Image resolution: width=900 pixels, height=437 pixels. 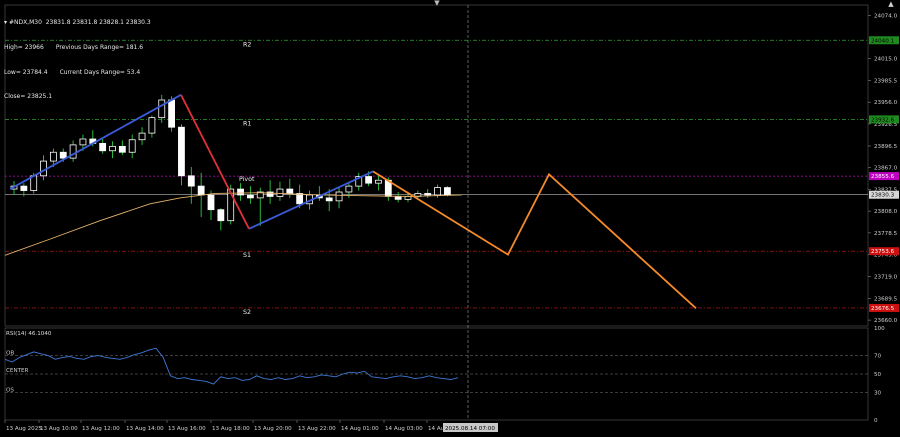 I want to click on price-axis-label: 24015.0, so click(x=886, y=60).